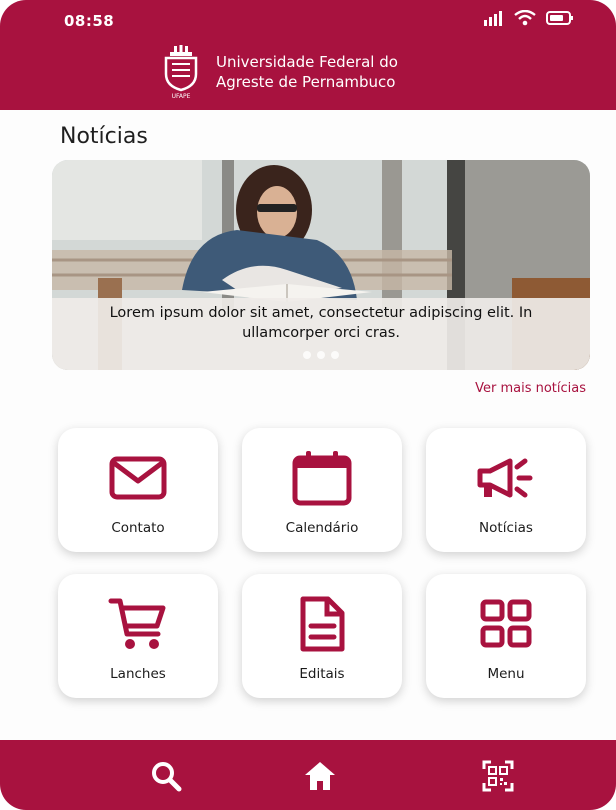 This screenshot has width=616, height=810. I want to click on tile-label: Editais, so click(322, 674).